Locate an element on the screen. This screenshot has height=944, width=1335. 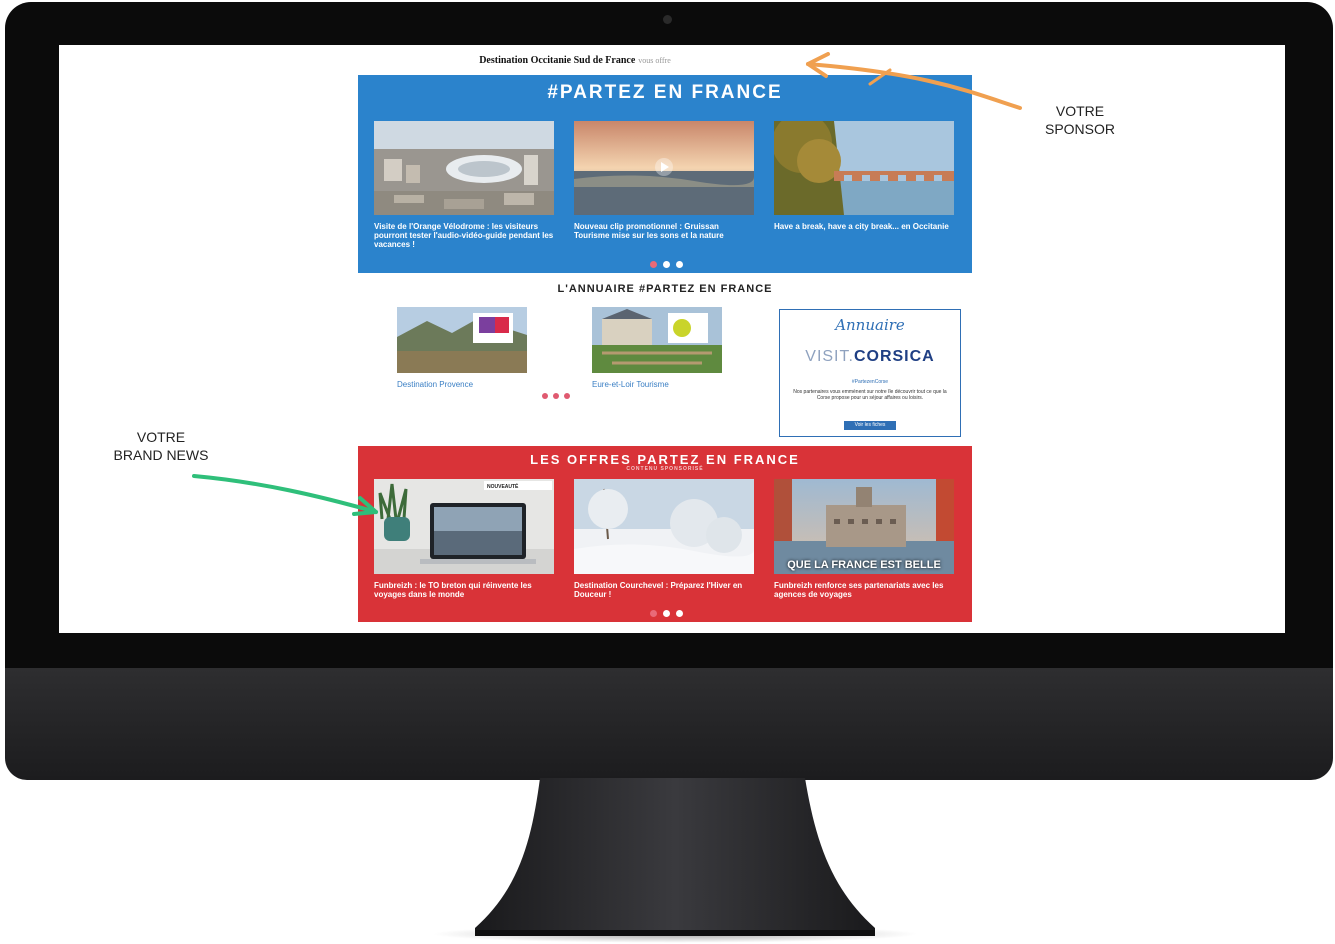
provence-image is located at coordinates (462, 340).